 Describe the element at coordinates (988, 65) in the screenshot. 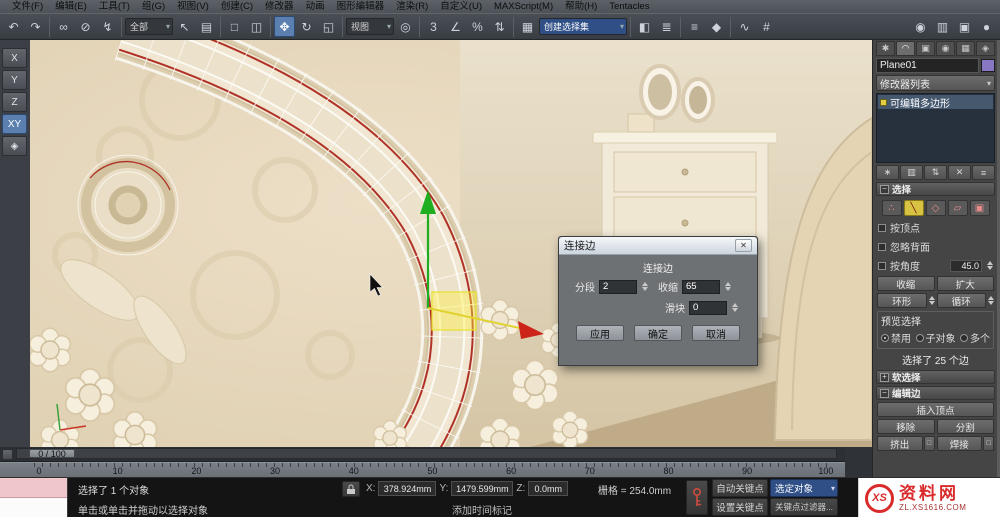

I see `object-color-swatch` at that location.